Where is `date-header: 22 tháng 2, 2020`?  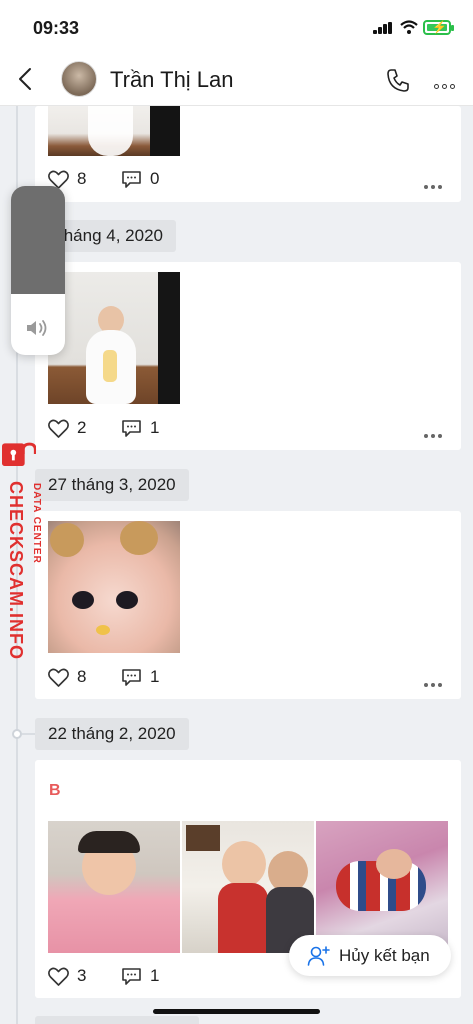 date-header: 22 tháng 2, 2020 is located at coordinates (112, 734).